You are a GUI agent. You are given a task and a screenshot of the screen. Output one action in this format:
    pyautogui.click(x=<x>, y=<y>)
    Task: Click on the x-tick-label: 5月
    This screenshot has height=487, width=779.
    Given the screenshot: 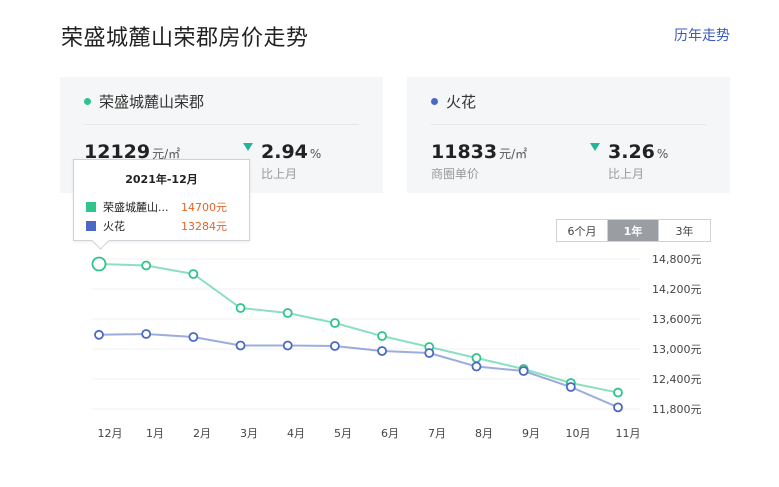 What is the action you would take?
    pyautogui.click(x=343, y=433)
    